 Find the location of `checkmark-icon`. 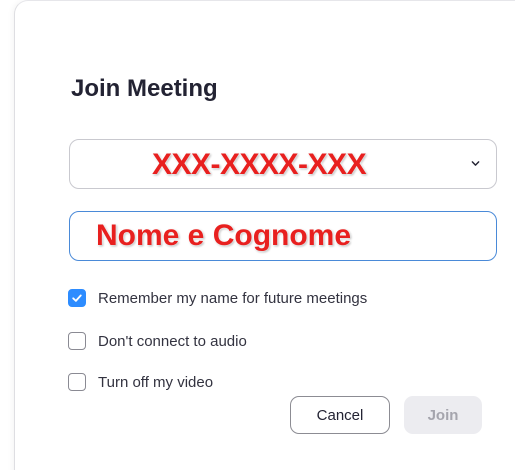

checkmark-icon is located at coordinates (77, 298).